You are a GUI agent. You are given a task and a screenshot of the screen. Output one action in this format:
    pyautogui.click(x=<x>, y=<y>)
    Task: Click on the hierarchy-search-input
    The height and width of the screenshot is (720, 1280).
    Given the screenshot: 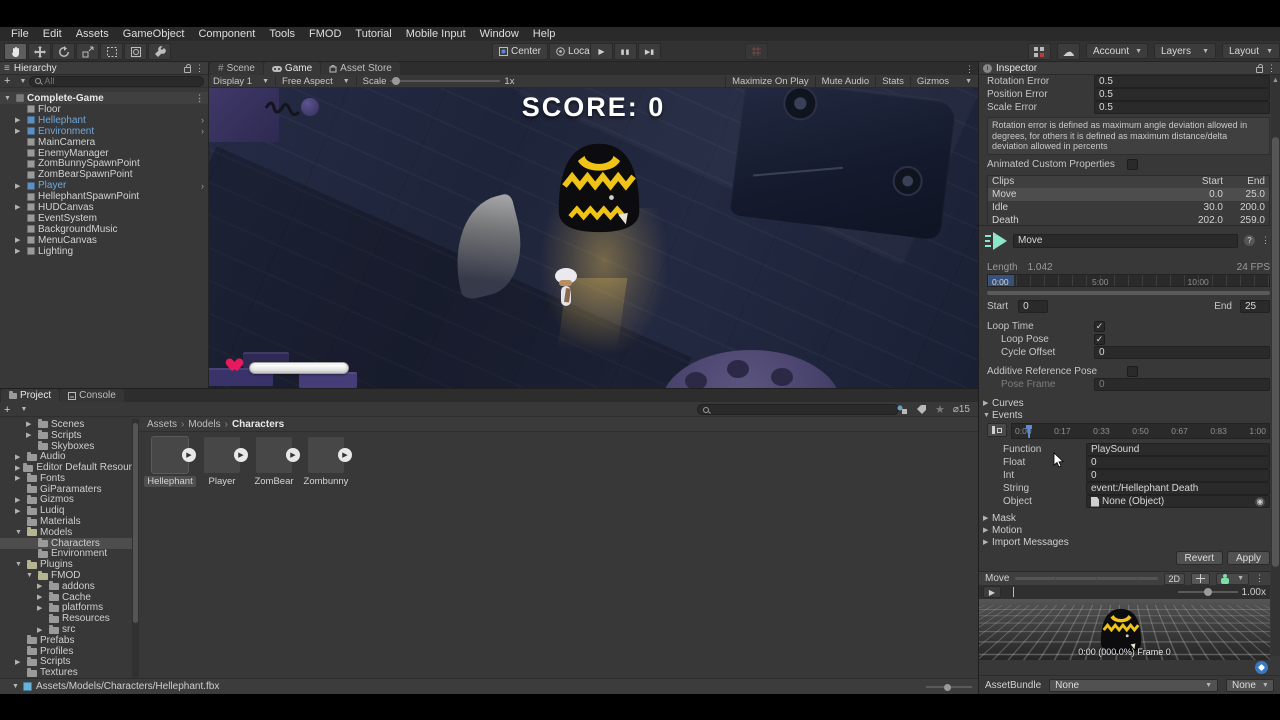 What is the action you would take?
    pyautogui.click(x=121, y=81)
    